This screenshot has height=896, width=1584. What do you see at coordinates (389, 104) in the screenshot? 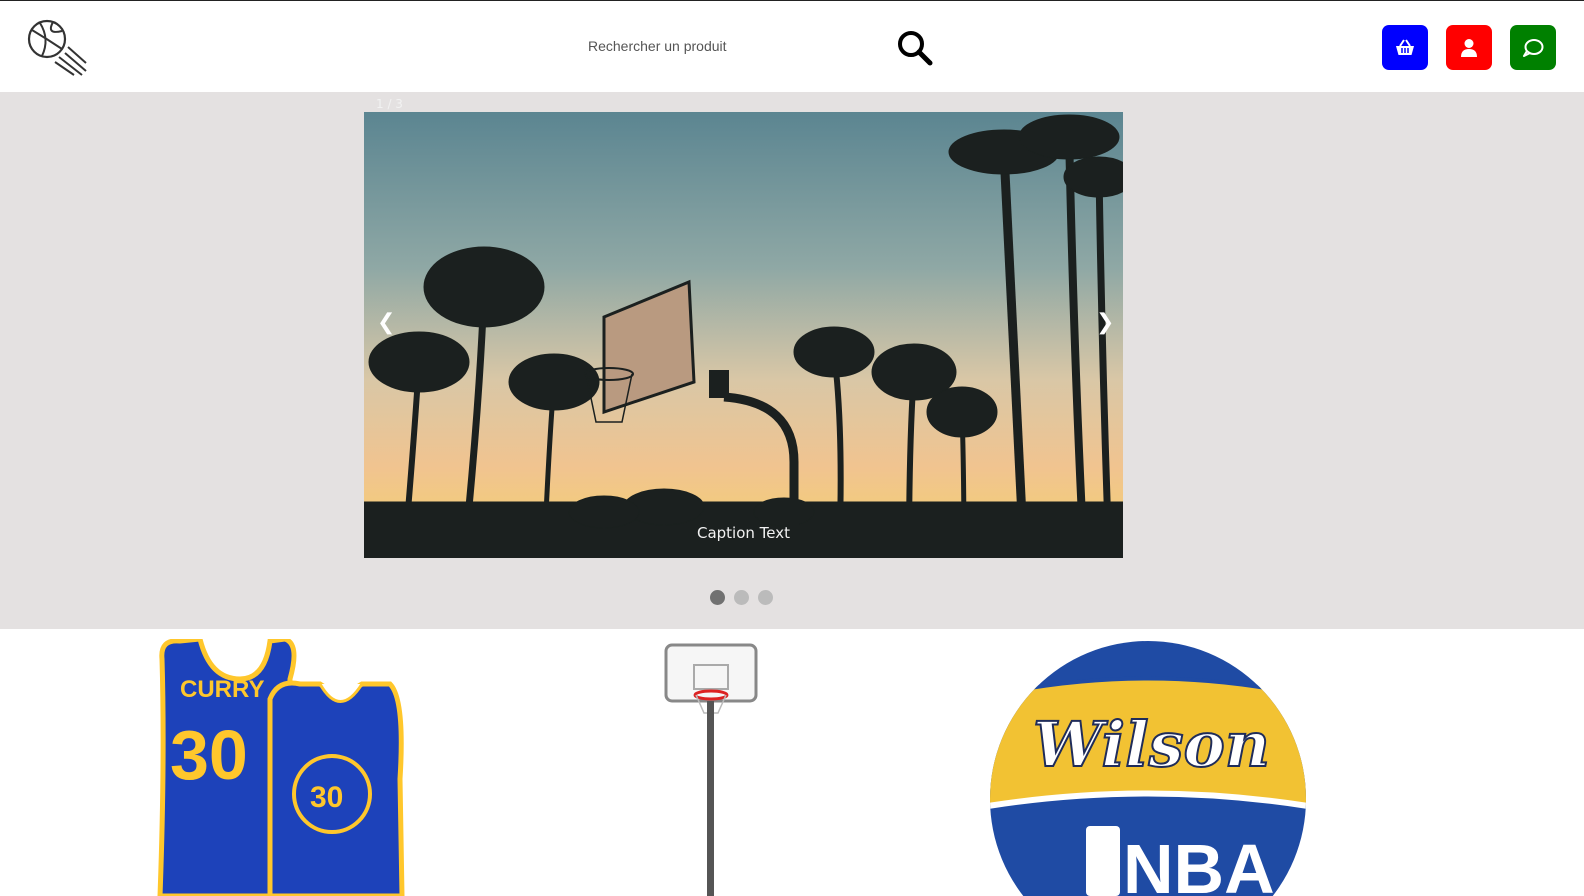
I see `slide-counter: 1 / 3` at bounding box center [389, 104].